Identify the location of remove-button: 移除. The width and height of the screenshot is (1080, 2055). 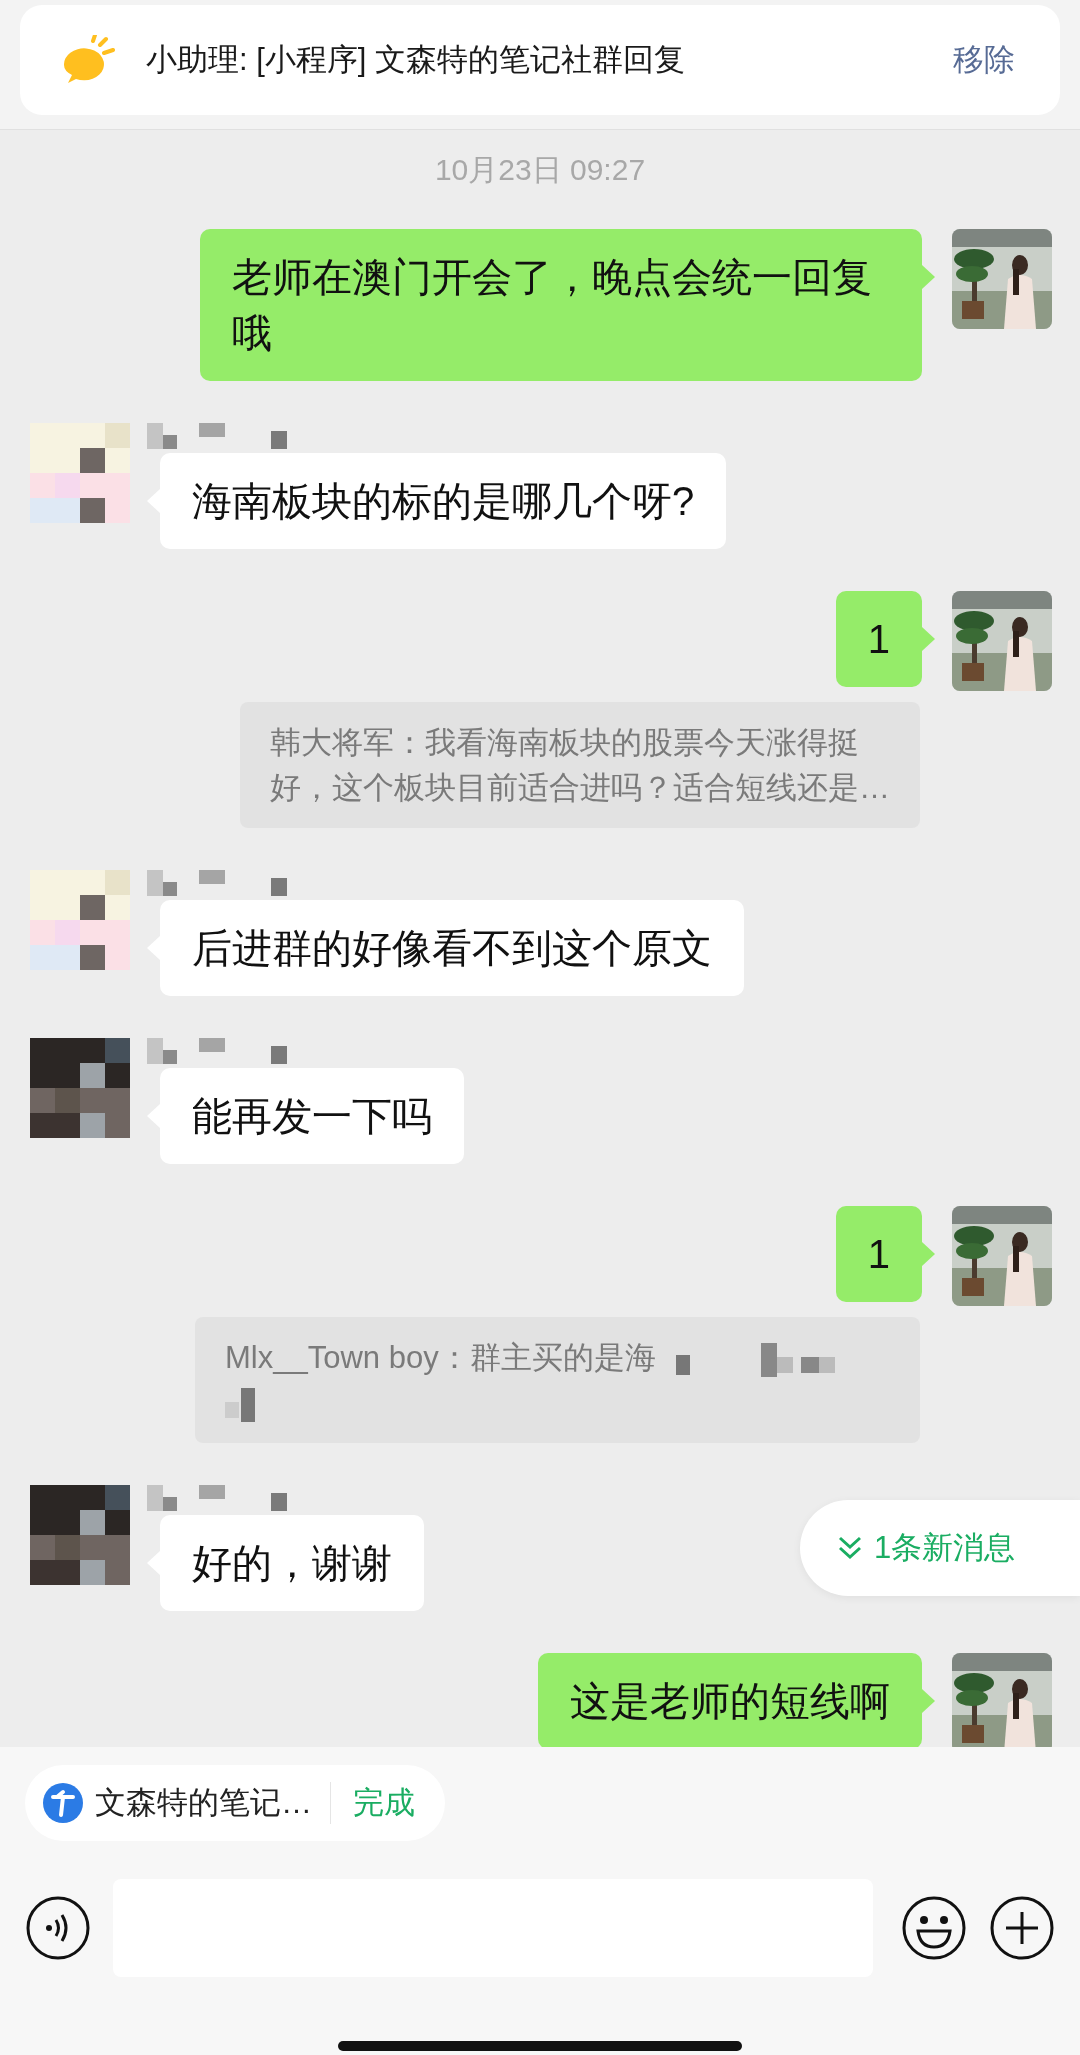
(984, 60).